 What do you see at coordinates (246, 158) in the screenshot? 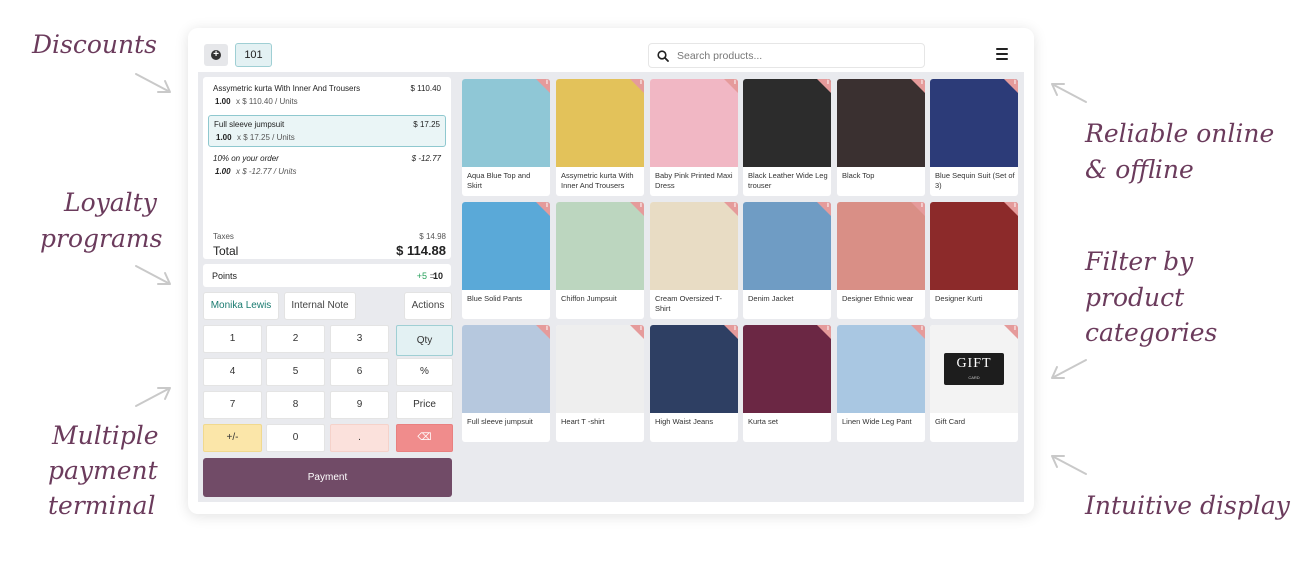
I see `order-line-name: 10% on your order` at bounding box center [246, 158].